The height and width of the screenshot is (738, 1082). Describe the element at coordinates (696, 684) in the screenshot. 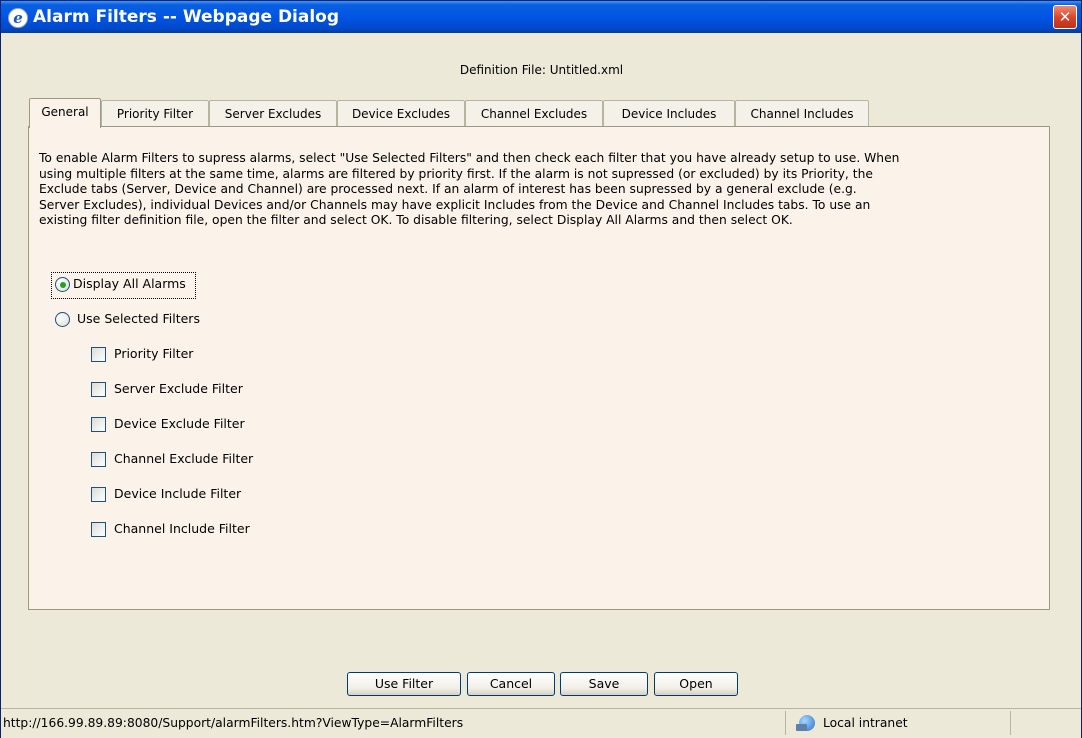

I see `open-button: Open` at that location.